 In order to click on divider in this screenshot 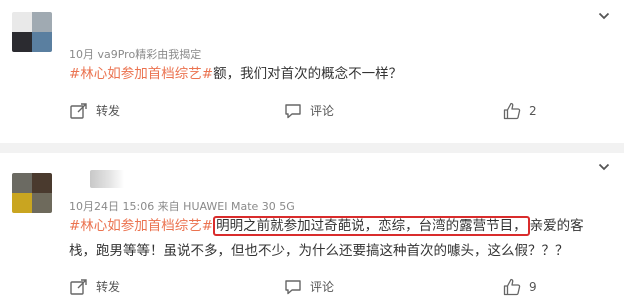, I will do `click(312, 148)`.